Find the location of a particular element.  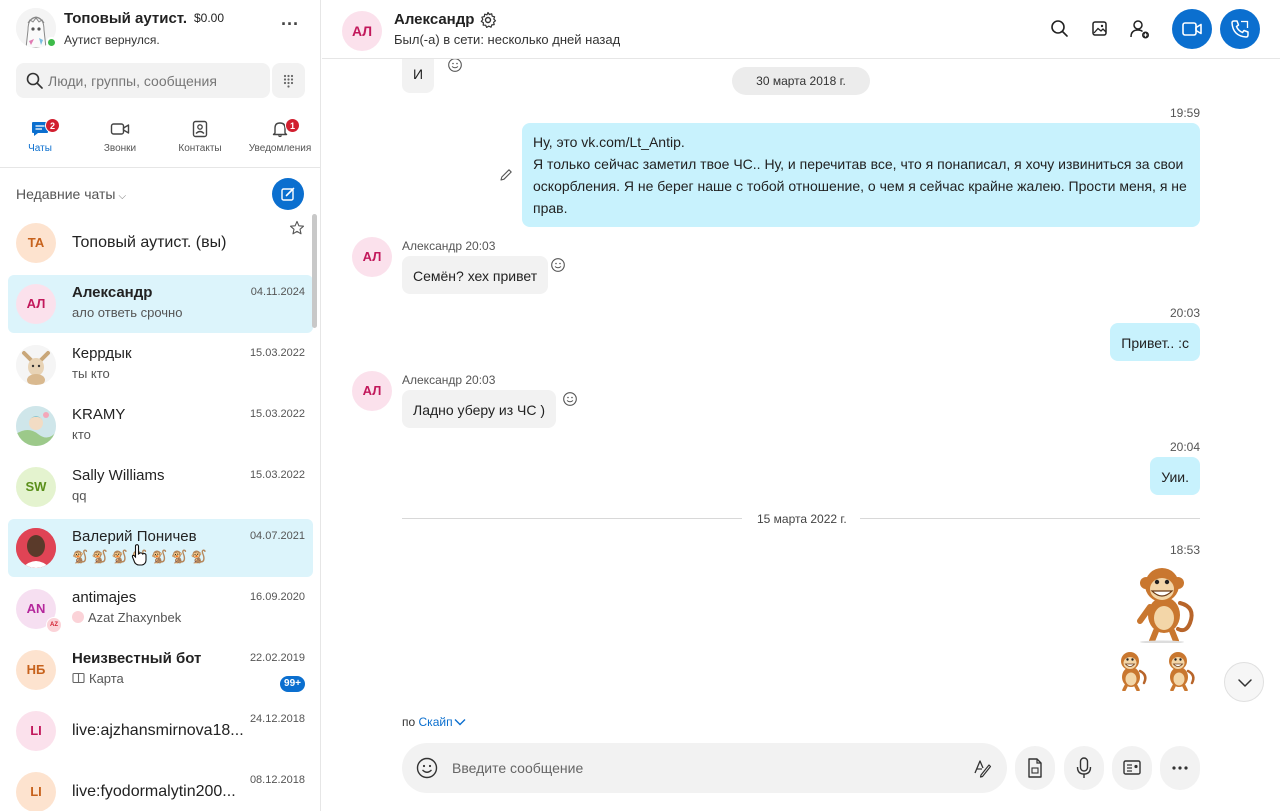

chat-item-kramy: KRAMY кто 15.03.2022 is located at coordinates (160, 426).